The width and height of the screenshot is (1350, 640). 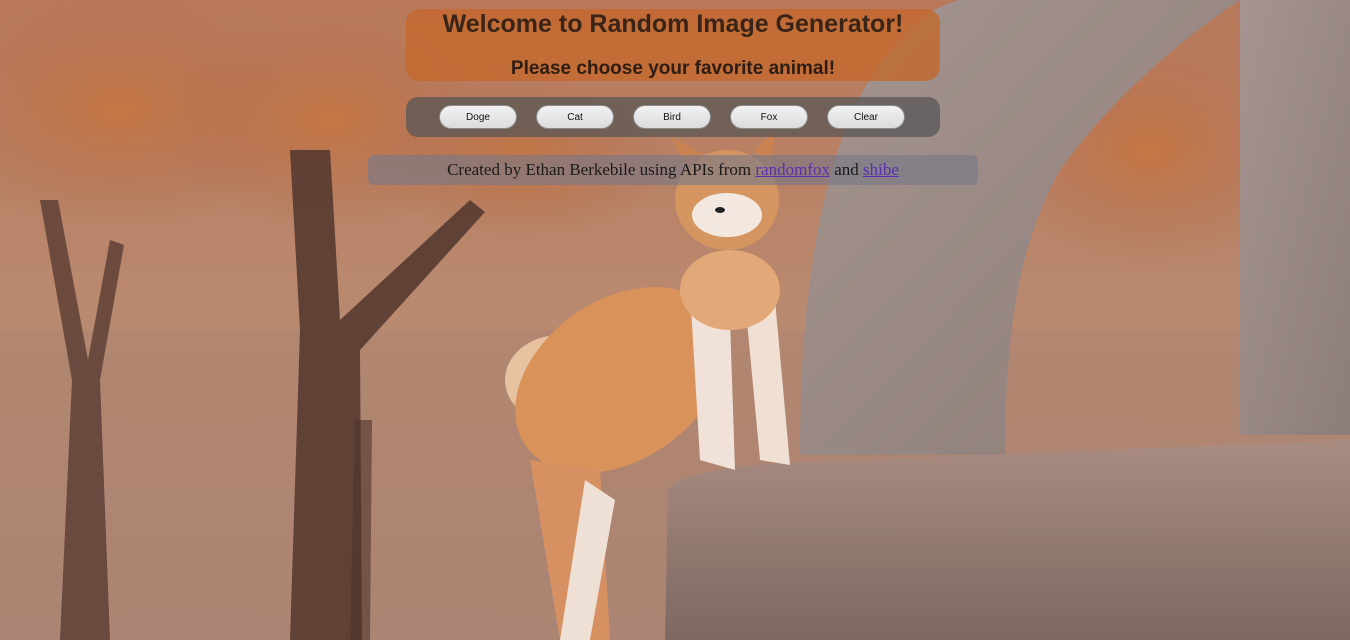 What do you see at coordinates (881, 169) in the screenshot?
I see `shibe-link: shibe` at bounding box center [881, 169].